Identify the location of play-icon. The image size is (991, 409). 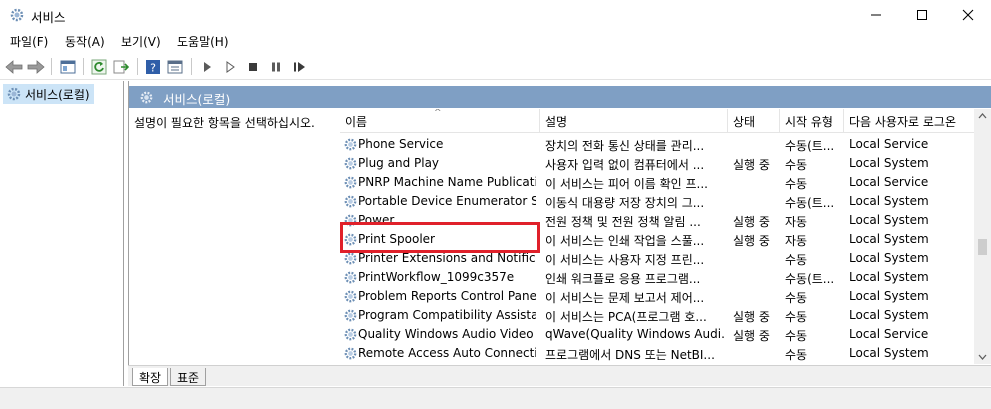
(207, 67).